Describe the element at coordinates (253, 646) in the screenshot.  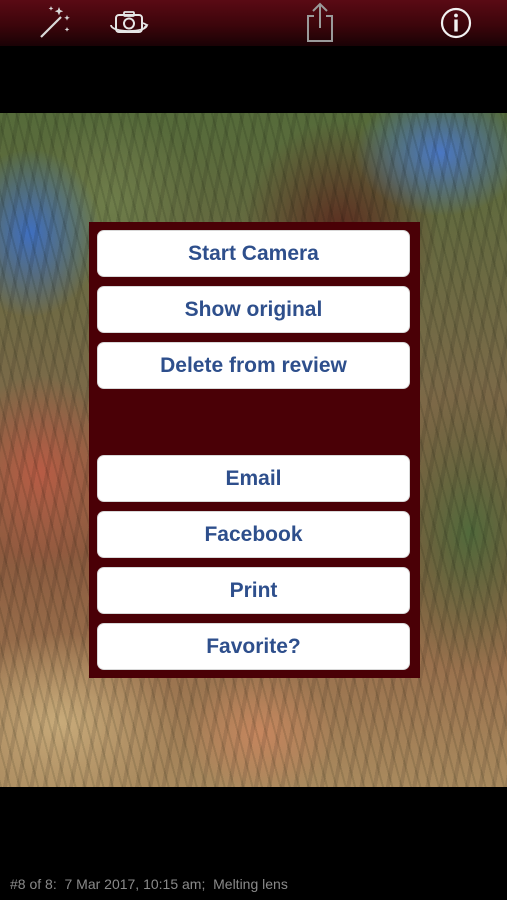
I see `favorite-button: Favorite?` at that location.